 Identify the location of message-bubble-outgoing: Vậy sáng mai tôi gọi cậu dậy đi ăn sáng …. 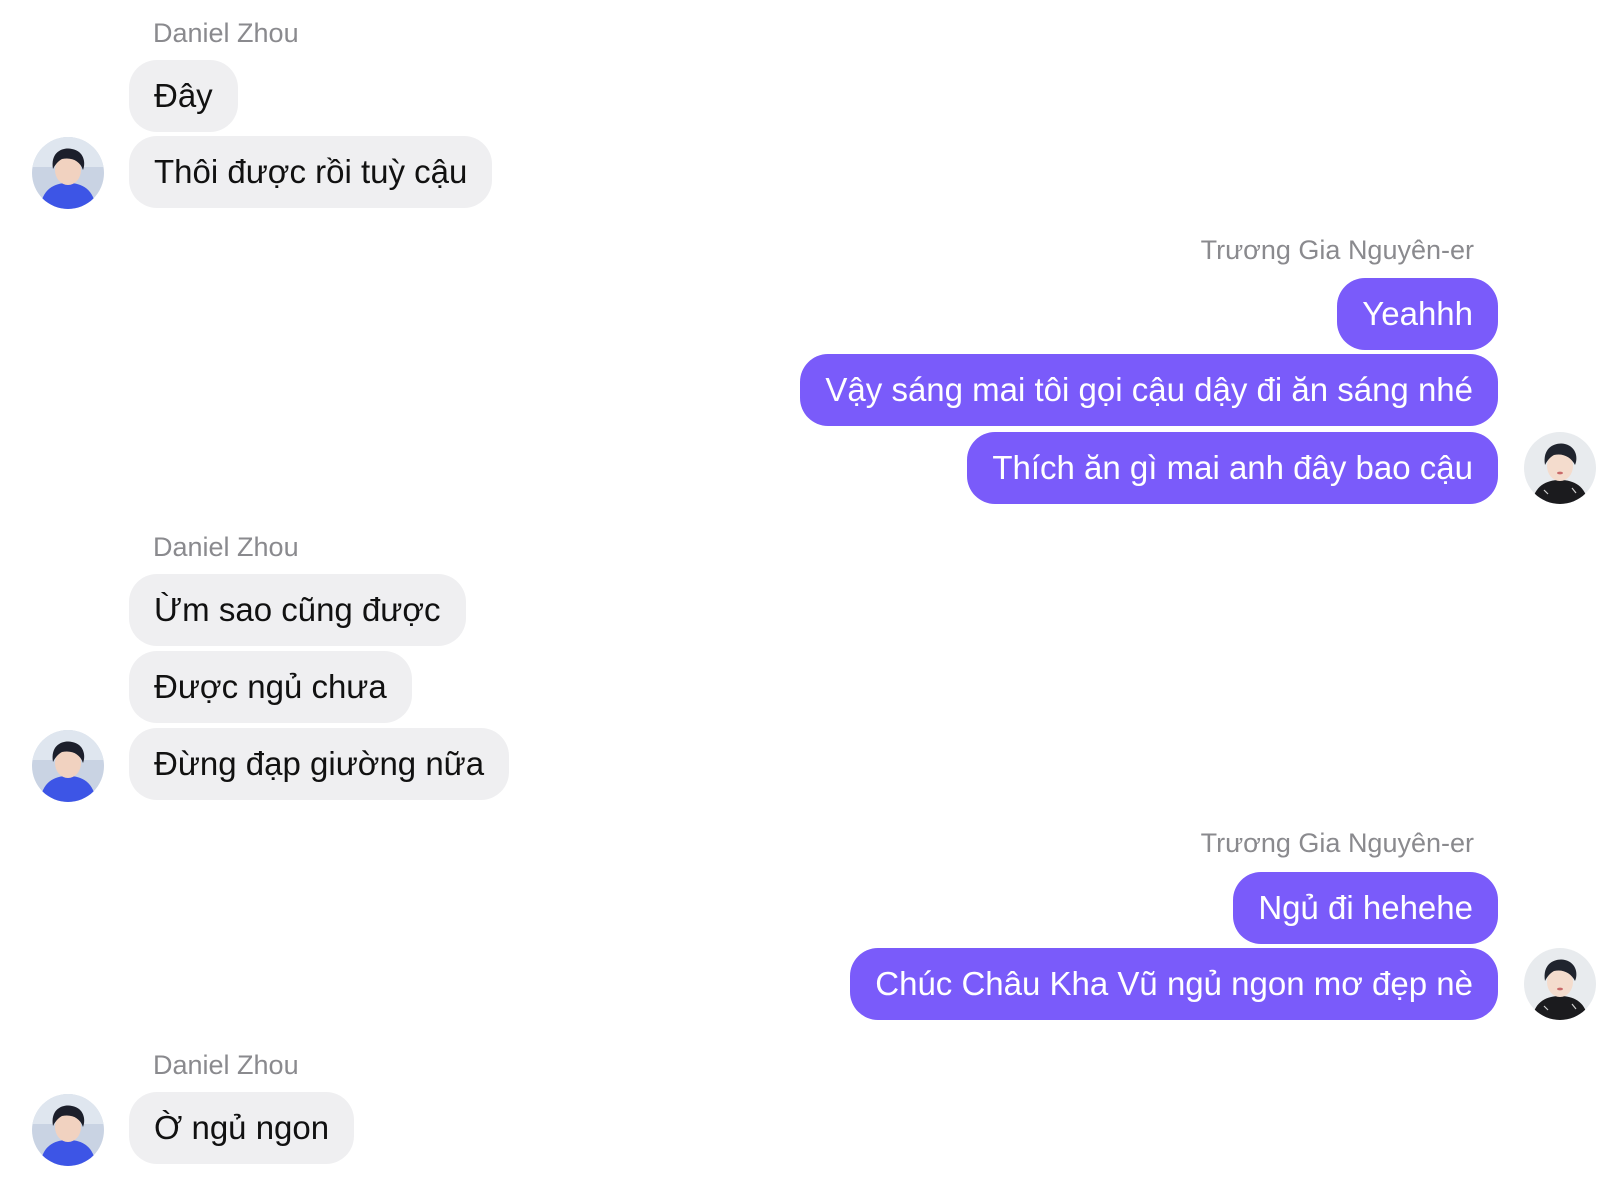
(1149, 390).